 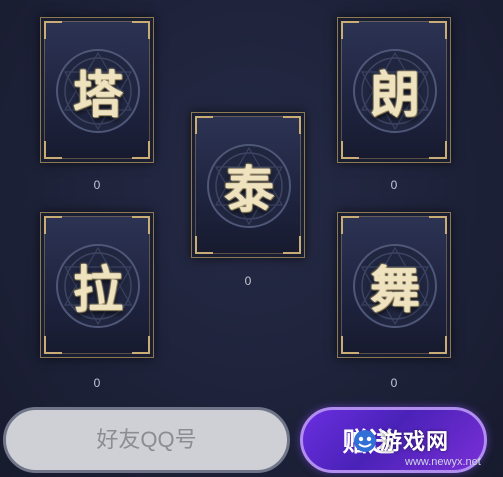 What do you see at coordinates (98, 289) in the screenshot?
I see `card-glyph: 拉` at bounding box center [98, 289].